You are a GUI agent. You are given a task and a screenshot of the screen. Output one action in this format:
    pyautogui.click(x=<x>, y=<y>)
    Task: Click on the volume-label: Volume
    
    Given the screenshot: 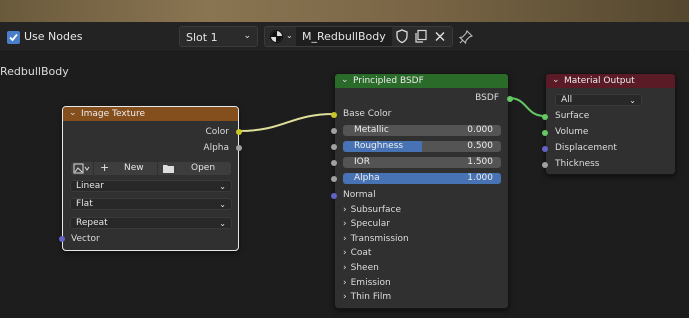 What is the action you would take?
    pyautogui.click(x=572, y=132)
    